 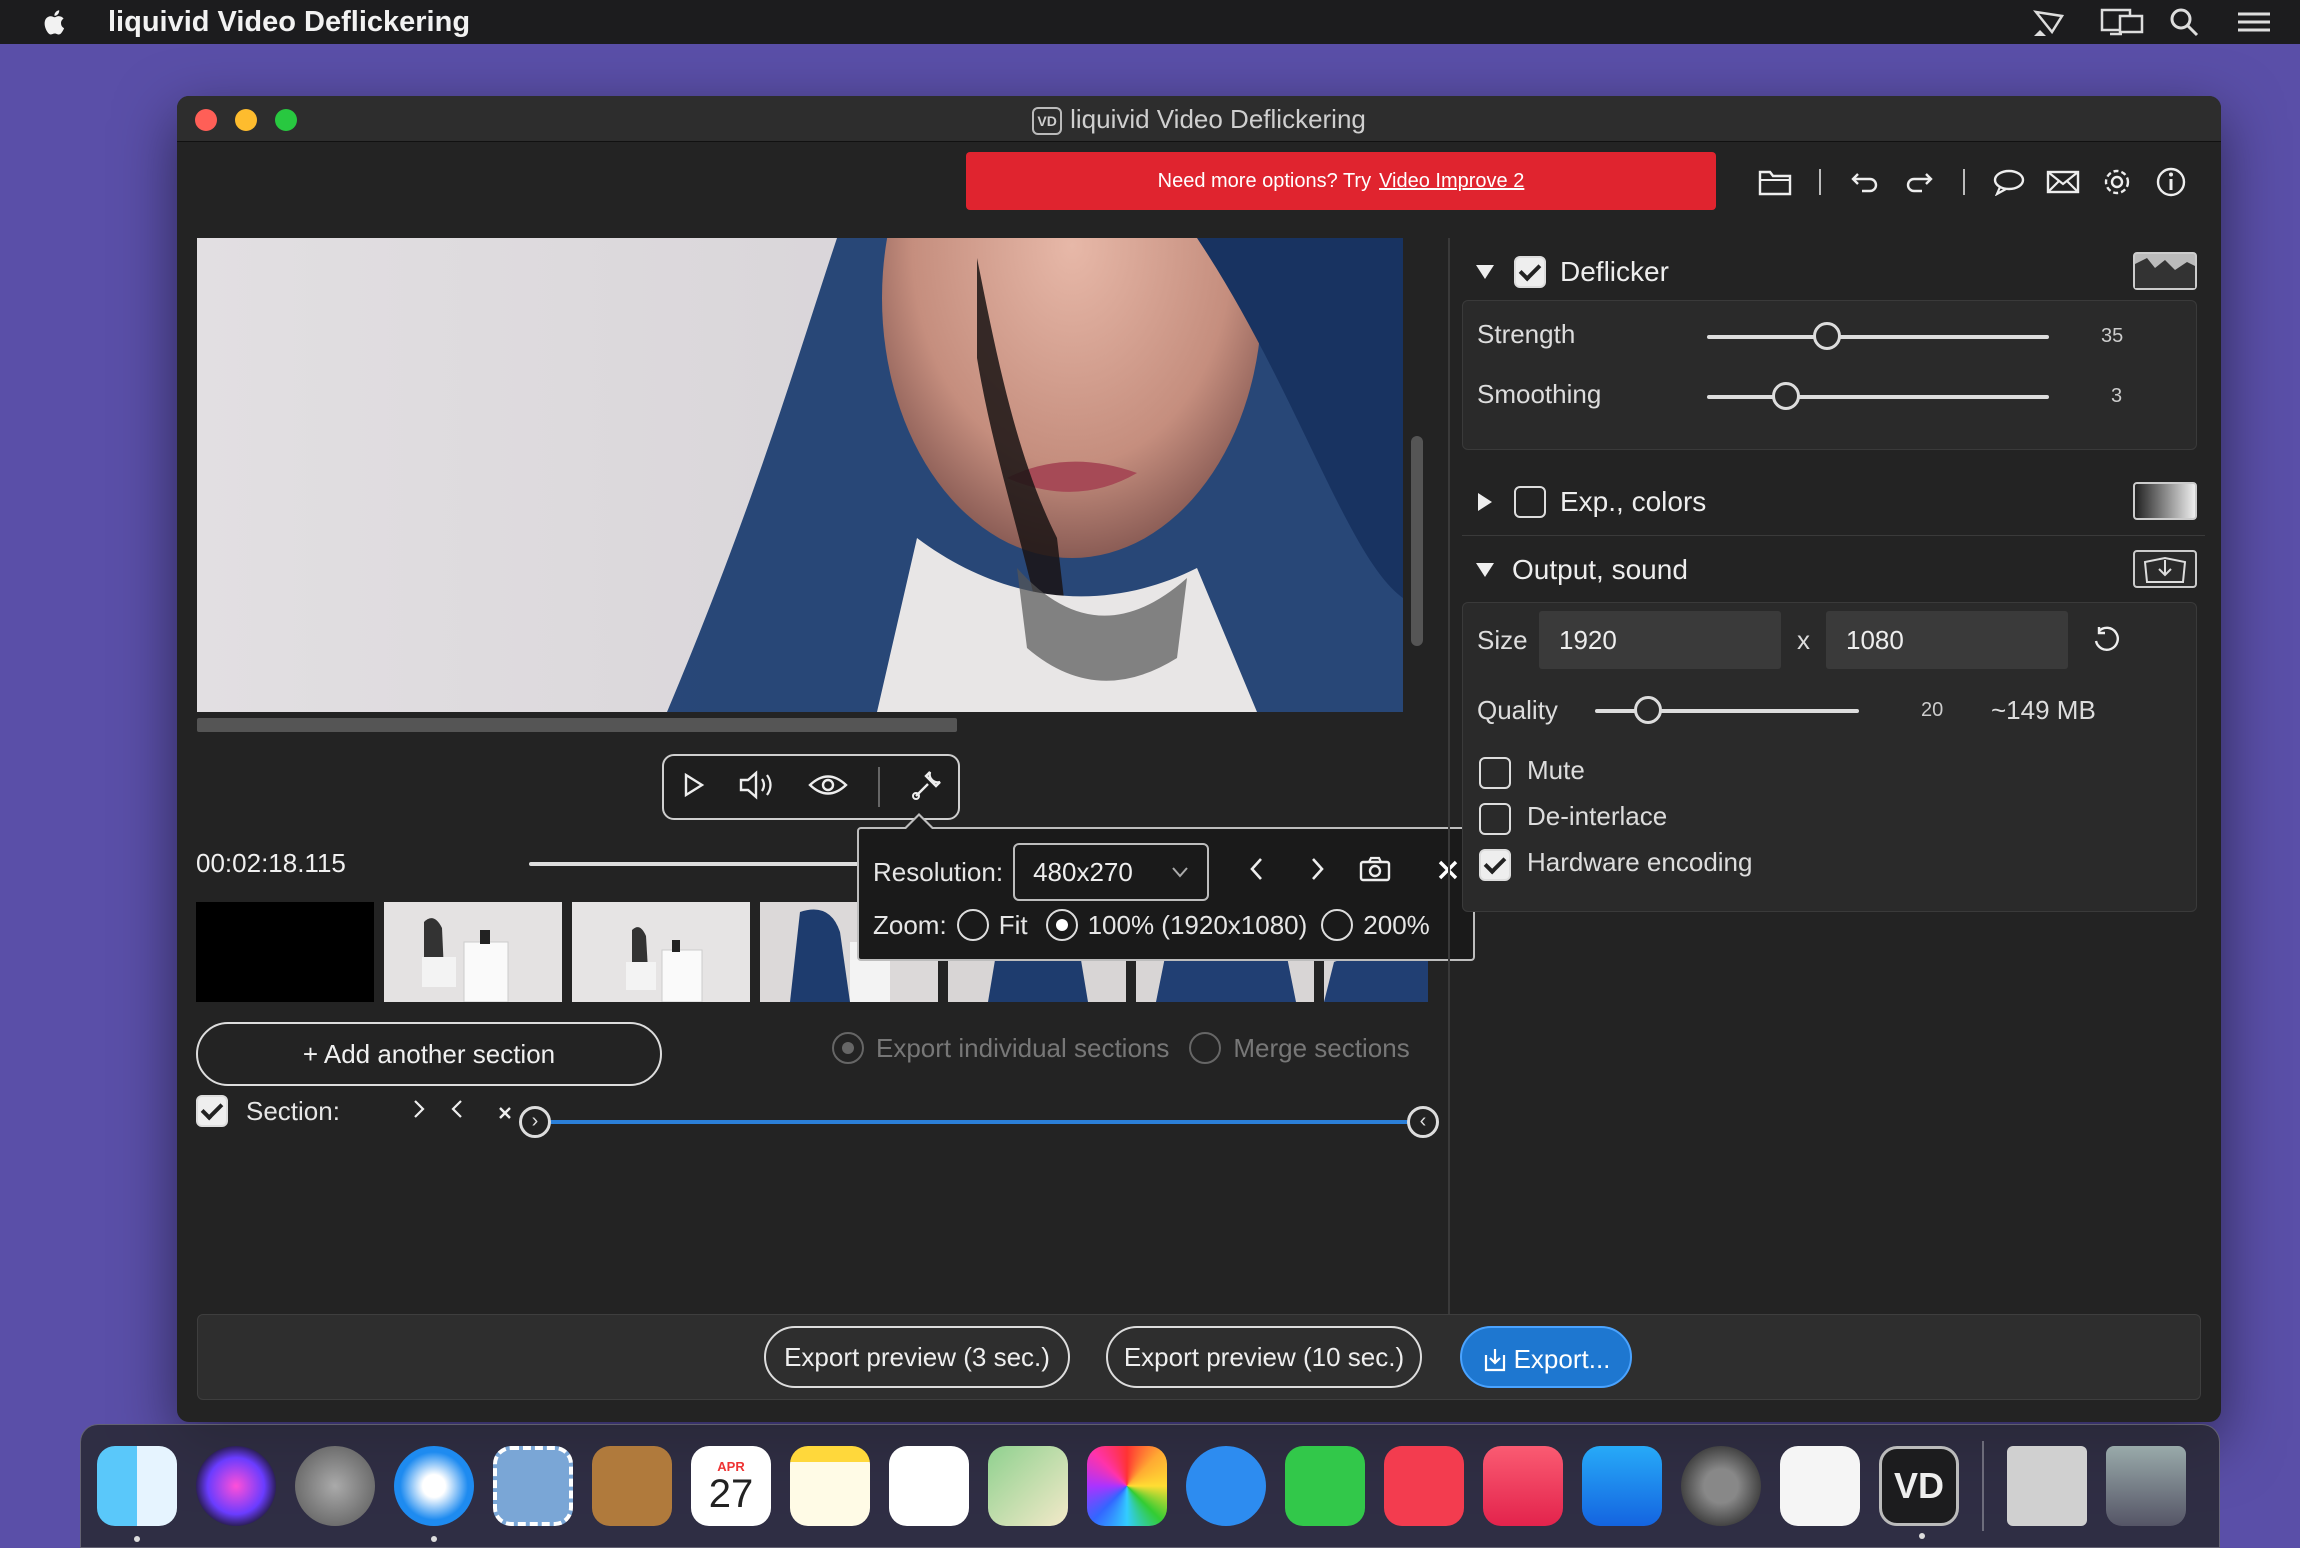 I want to click on deflicker-header: Deflicker, so click(x=1833, y=272).